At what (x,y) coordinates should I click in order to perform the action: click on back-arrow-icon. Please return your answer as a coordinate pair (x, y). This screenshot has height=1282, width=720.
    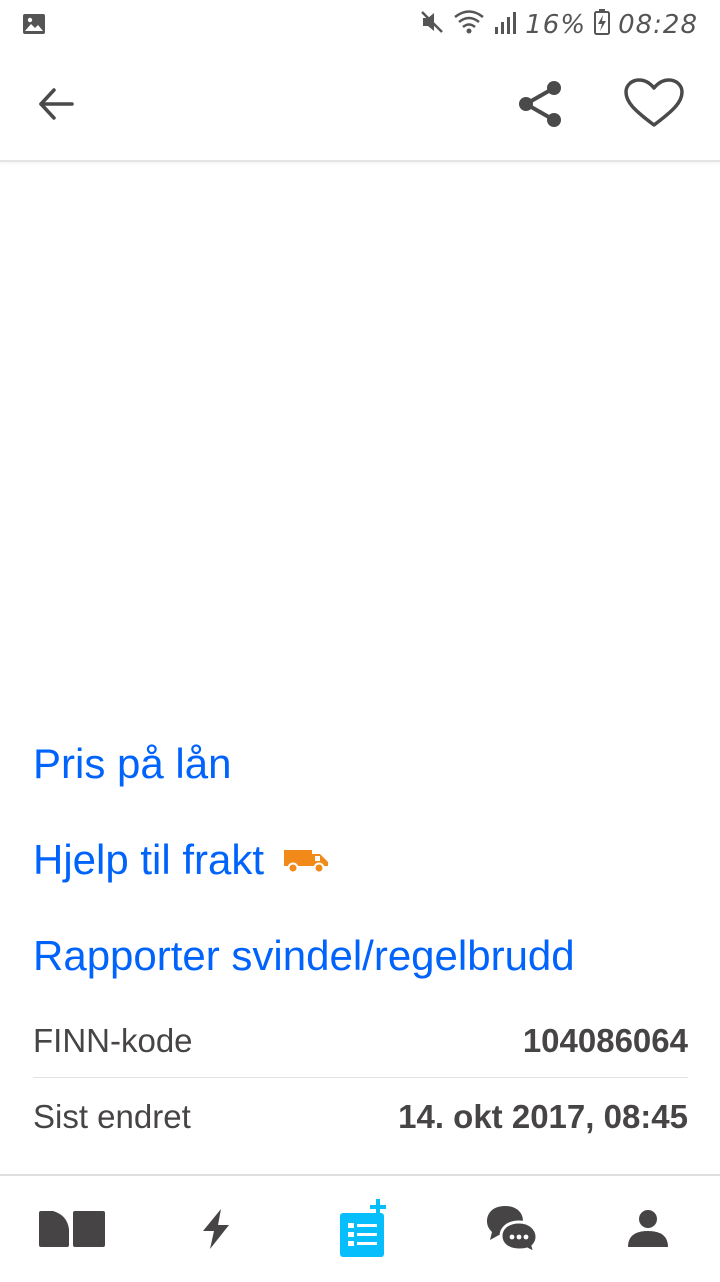
    Looking at the image, I should click on (56, 104).